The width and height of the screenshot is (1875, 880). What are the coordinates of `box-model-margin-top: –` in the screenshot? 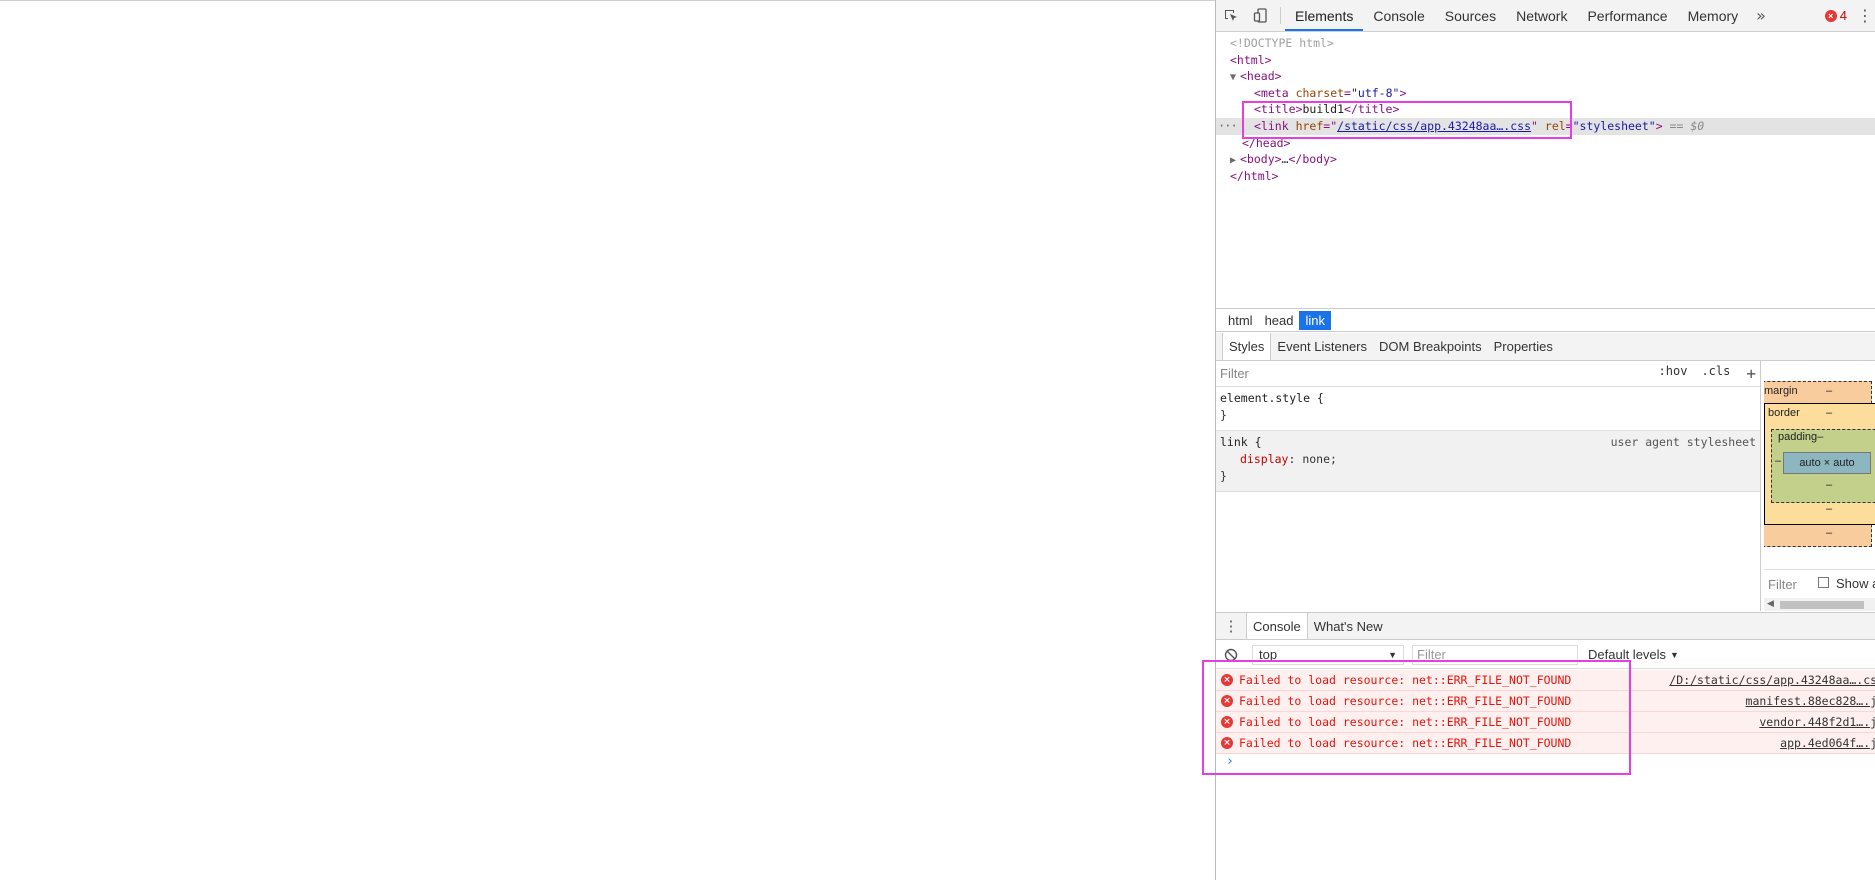 It's located at (1829, 391).